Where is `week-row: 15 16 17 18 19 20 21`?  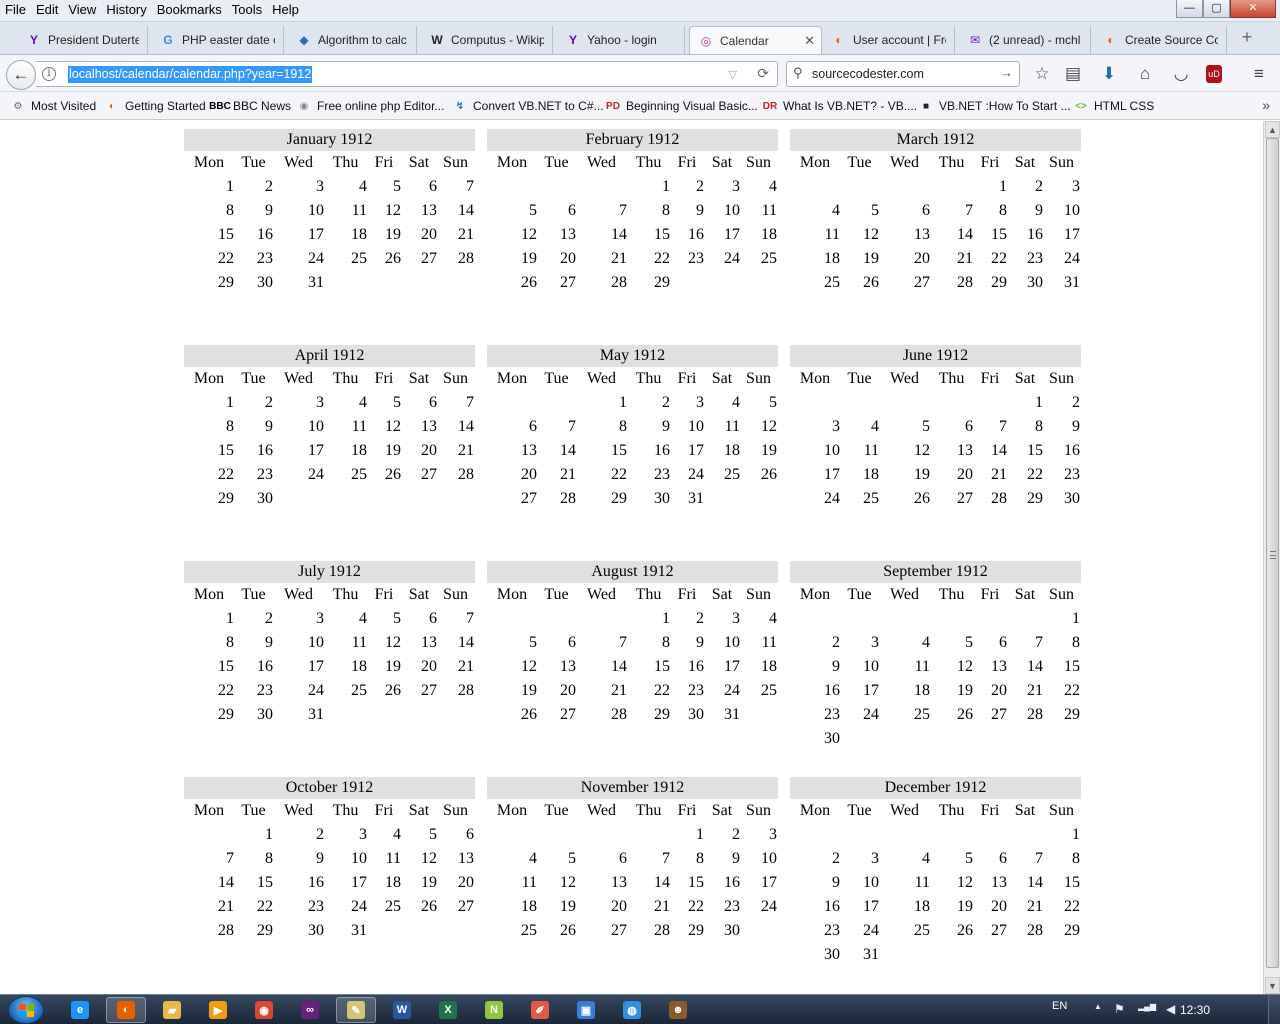 week-row: 15 16 17 18 19 20 21 is located at coordinates (329, 451).